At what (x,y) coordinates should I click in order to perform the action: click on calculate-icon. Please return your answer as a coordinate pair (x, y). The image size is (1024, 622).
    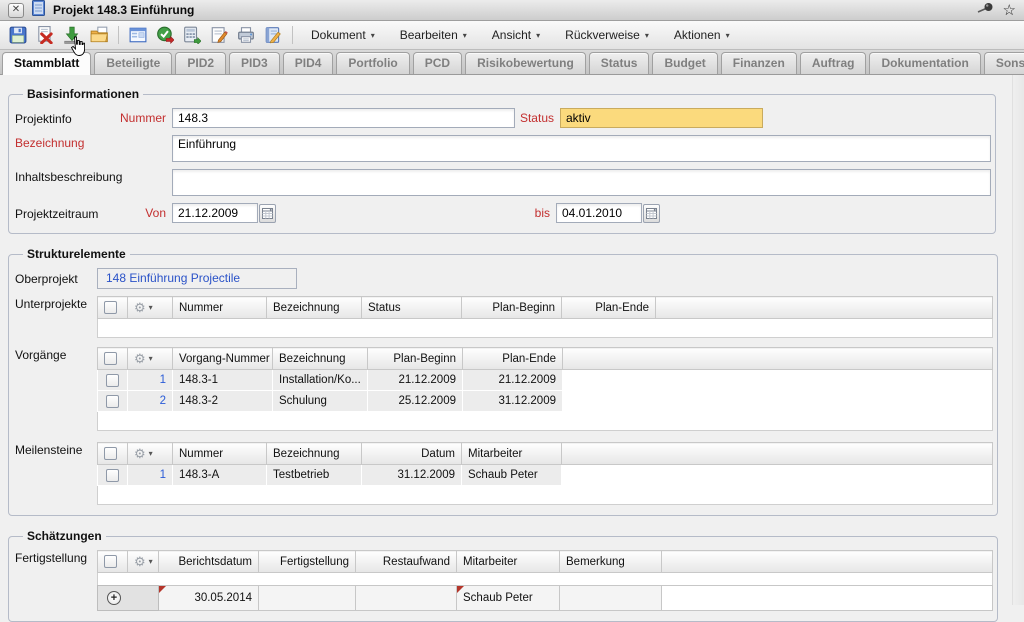
    Looking at the image, I should click on (192, 35).